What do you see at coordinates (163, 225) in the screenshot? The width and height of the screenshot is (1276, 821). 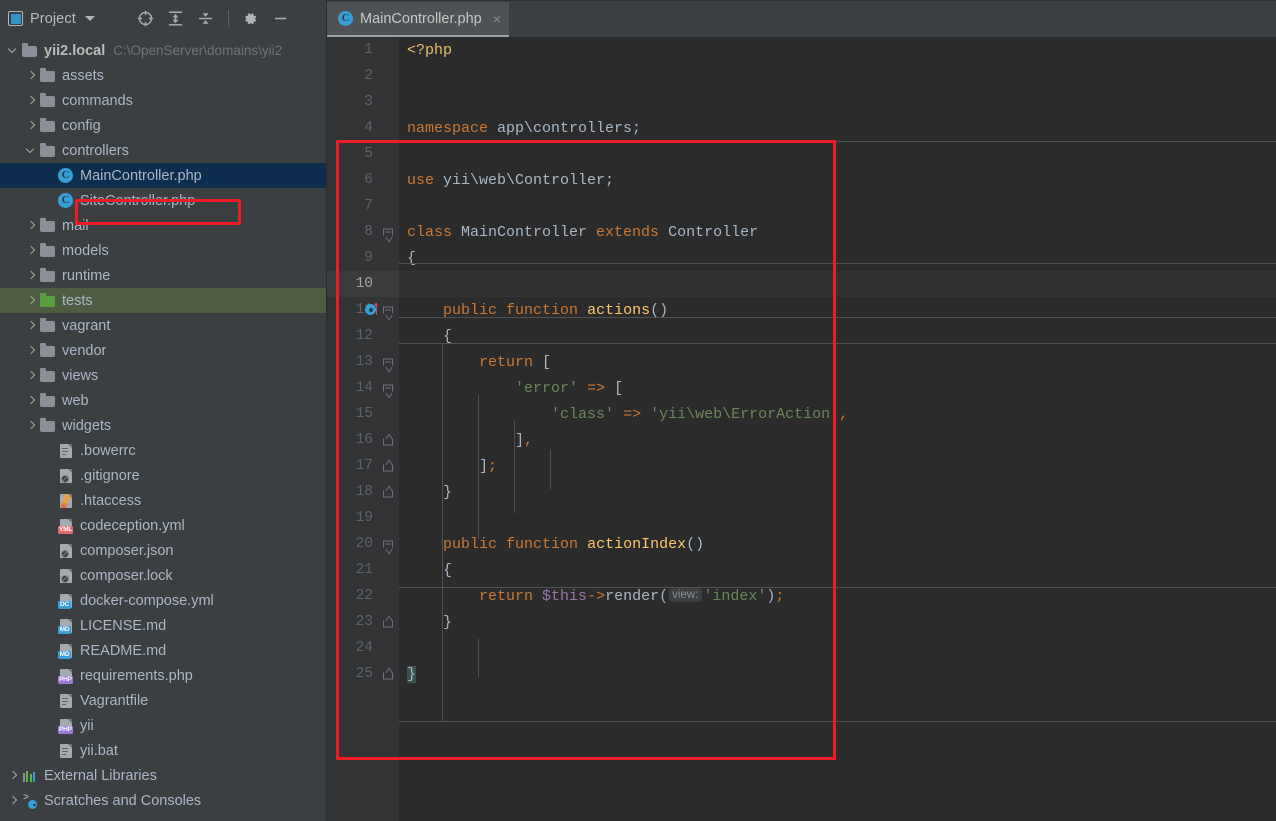 I see `tree-item-mail: mail` at bounding box center [163, 225].